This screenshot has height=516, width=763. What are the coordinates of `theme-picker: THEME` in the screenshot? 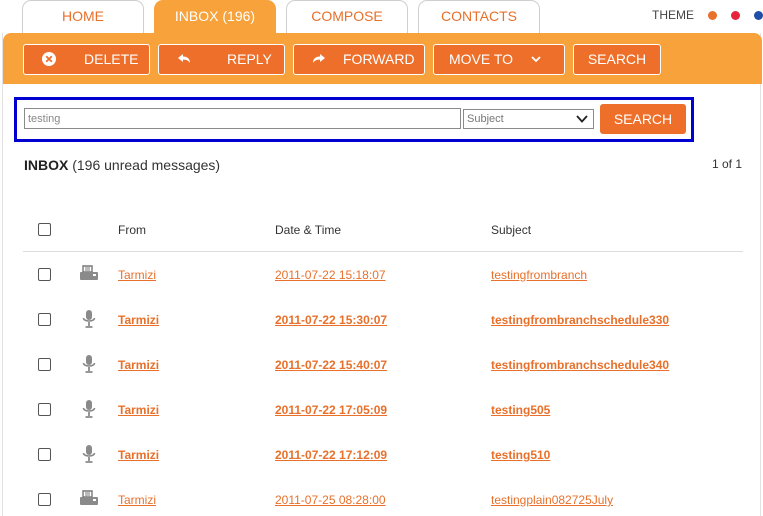 It's located at (707, 15).